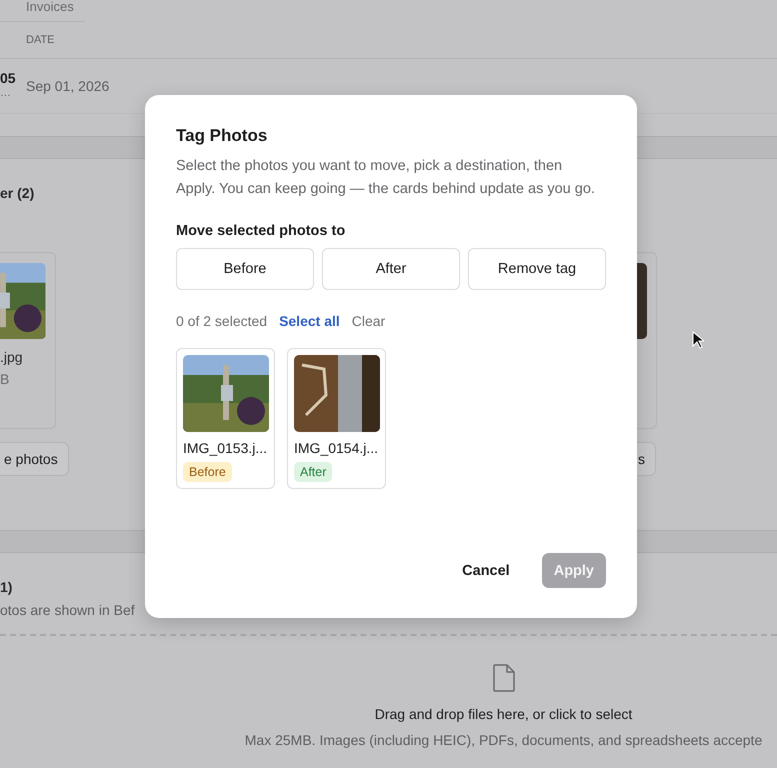 The width and height of the screenshot is (777, 768). Describe the element at coordinates (8, 78) in the screenshot. I see `table-cell-text: 05` at that location.